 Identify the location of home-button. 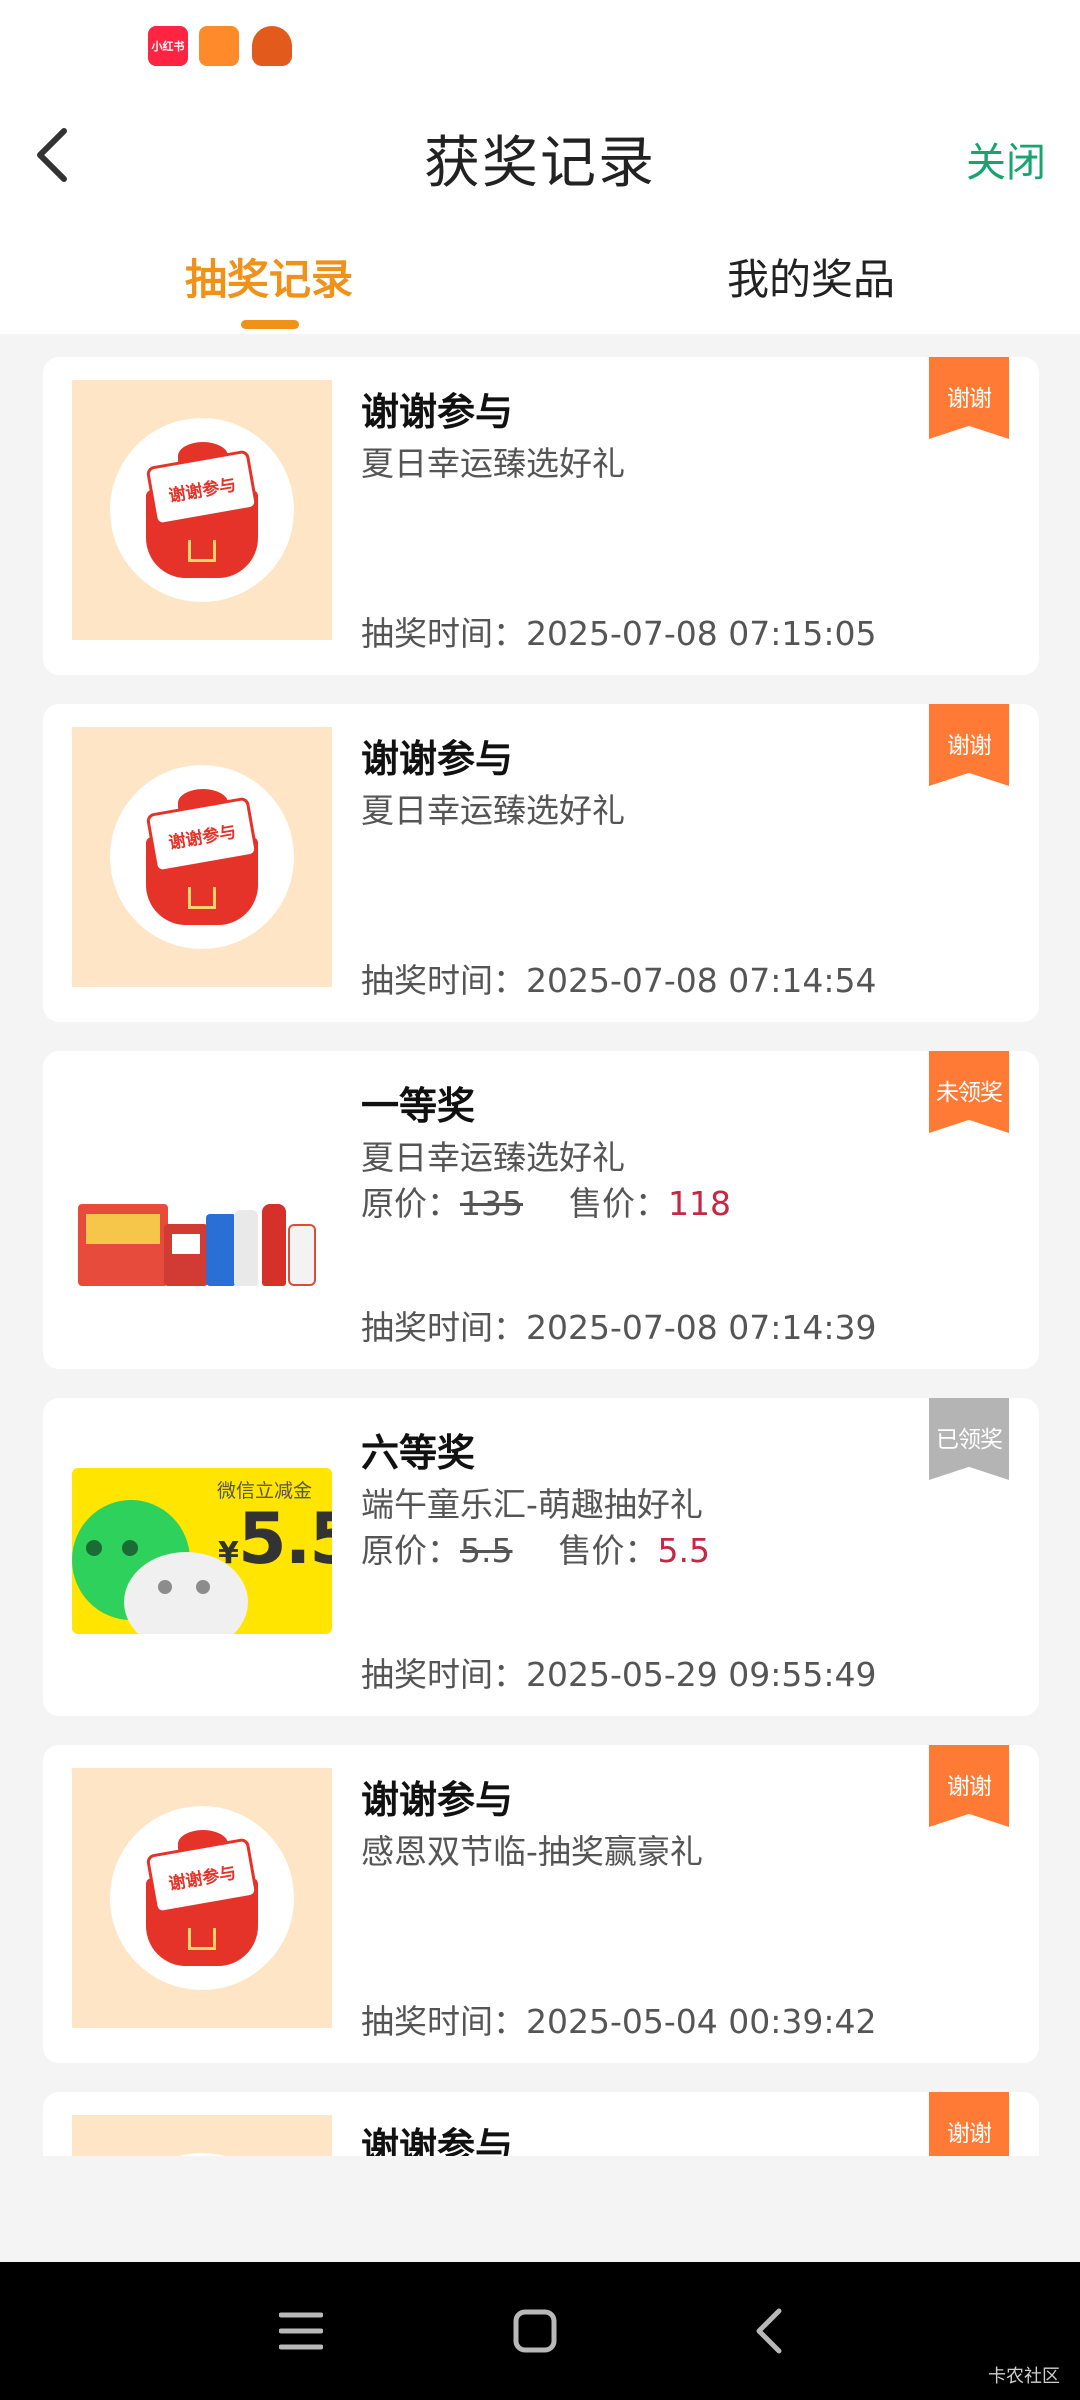
(535, 2331).